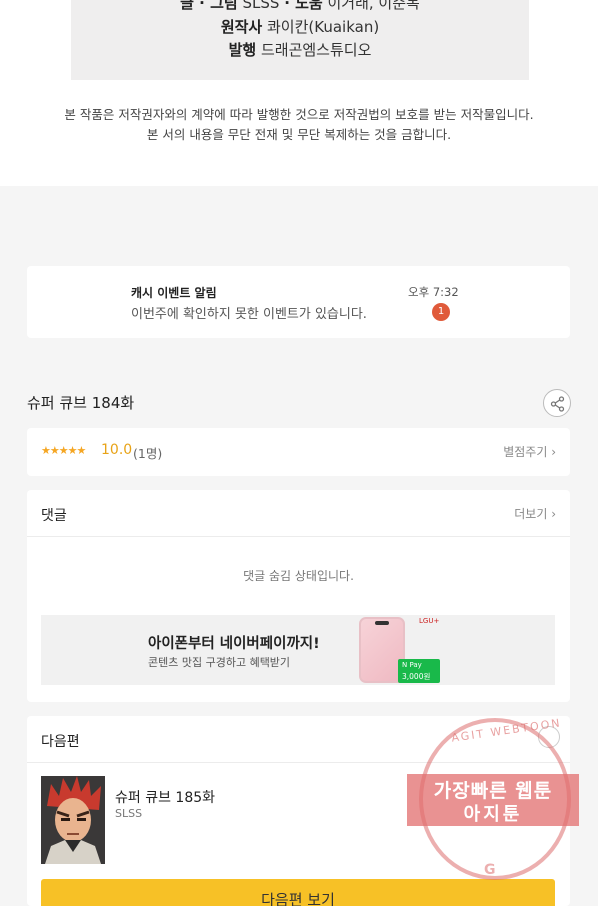 This screenshot has height=906, width=598. Describe the element at coordinates (219, 662) in the screenshot. I see `ad-subtitle: 콘텐츠 맛집 구경하고 혜택받기` at that location.